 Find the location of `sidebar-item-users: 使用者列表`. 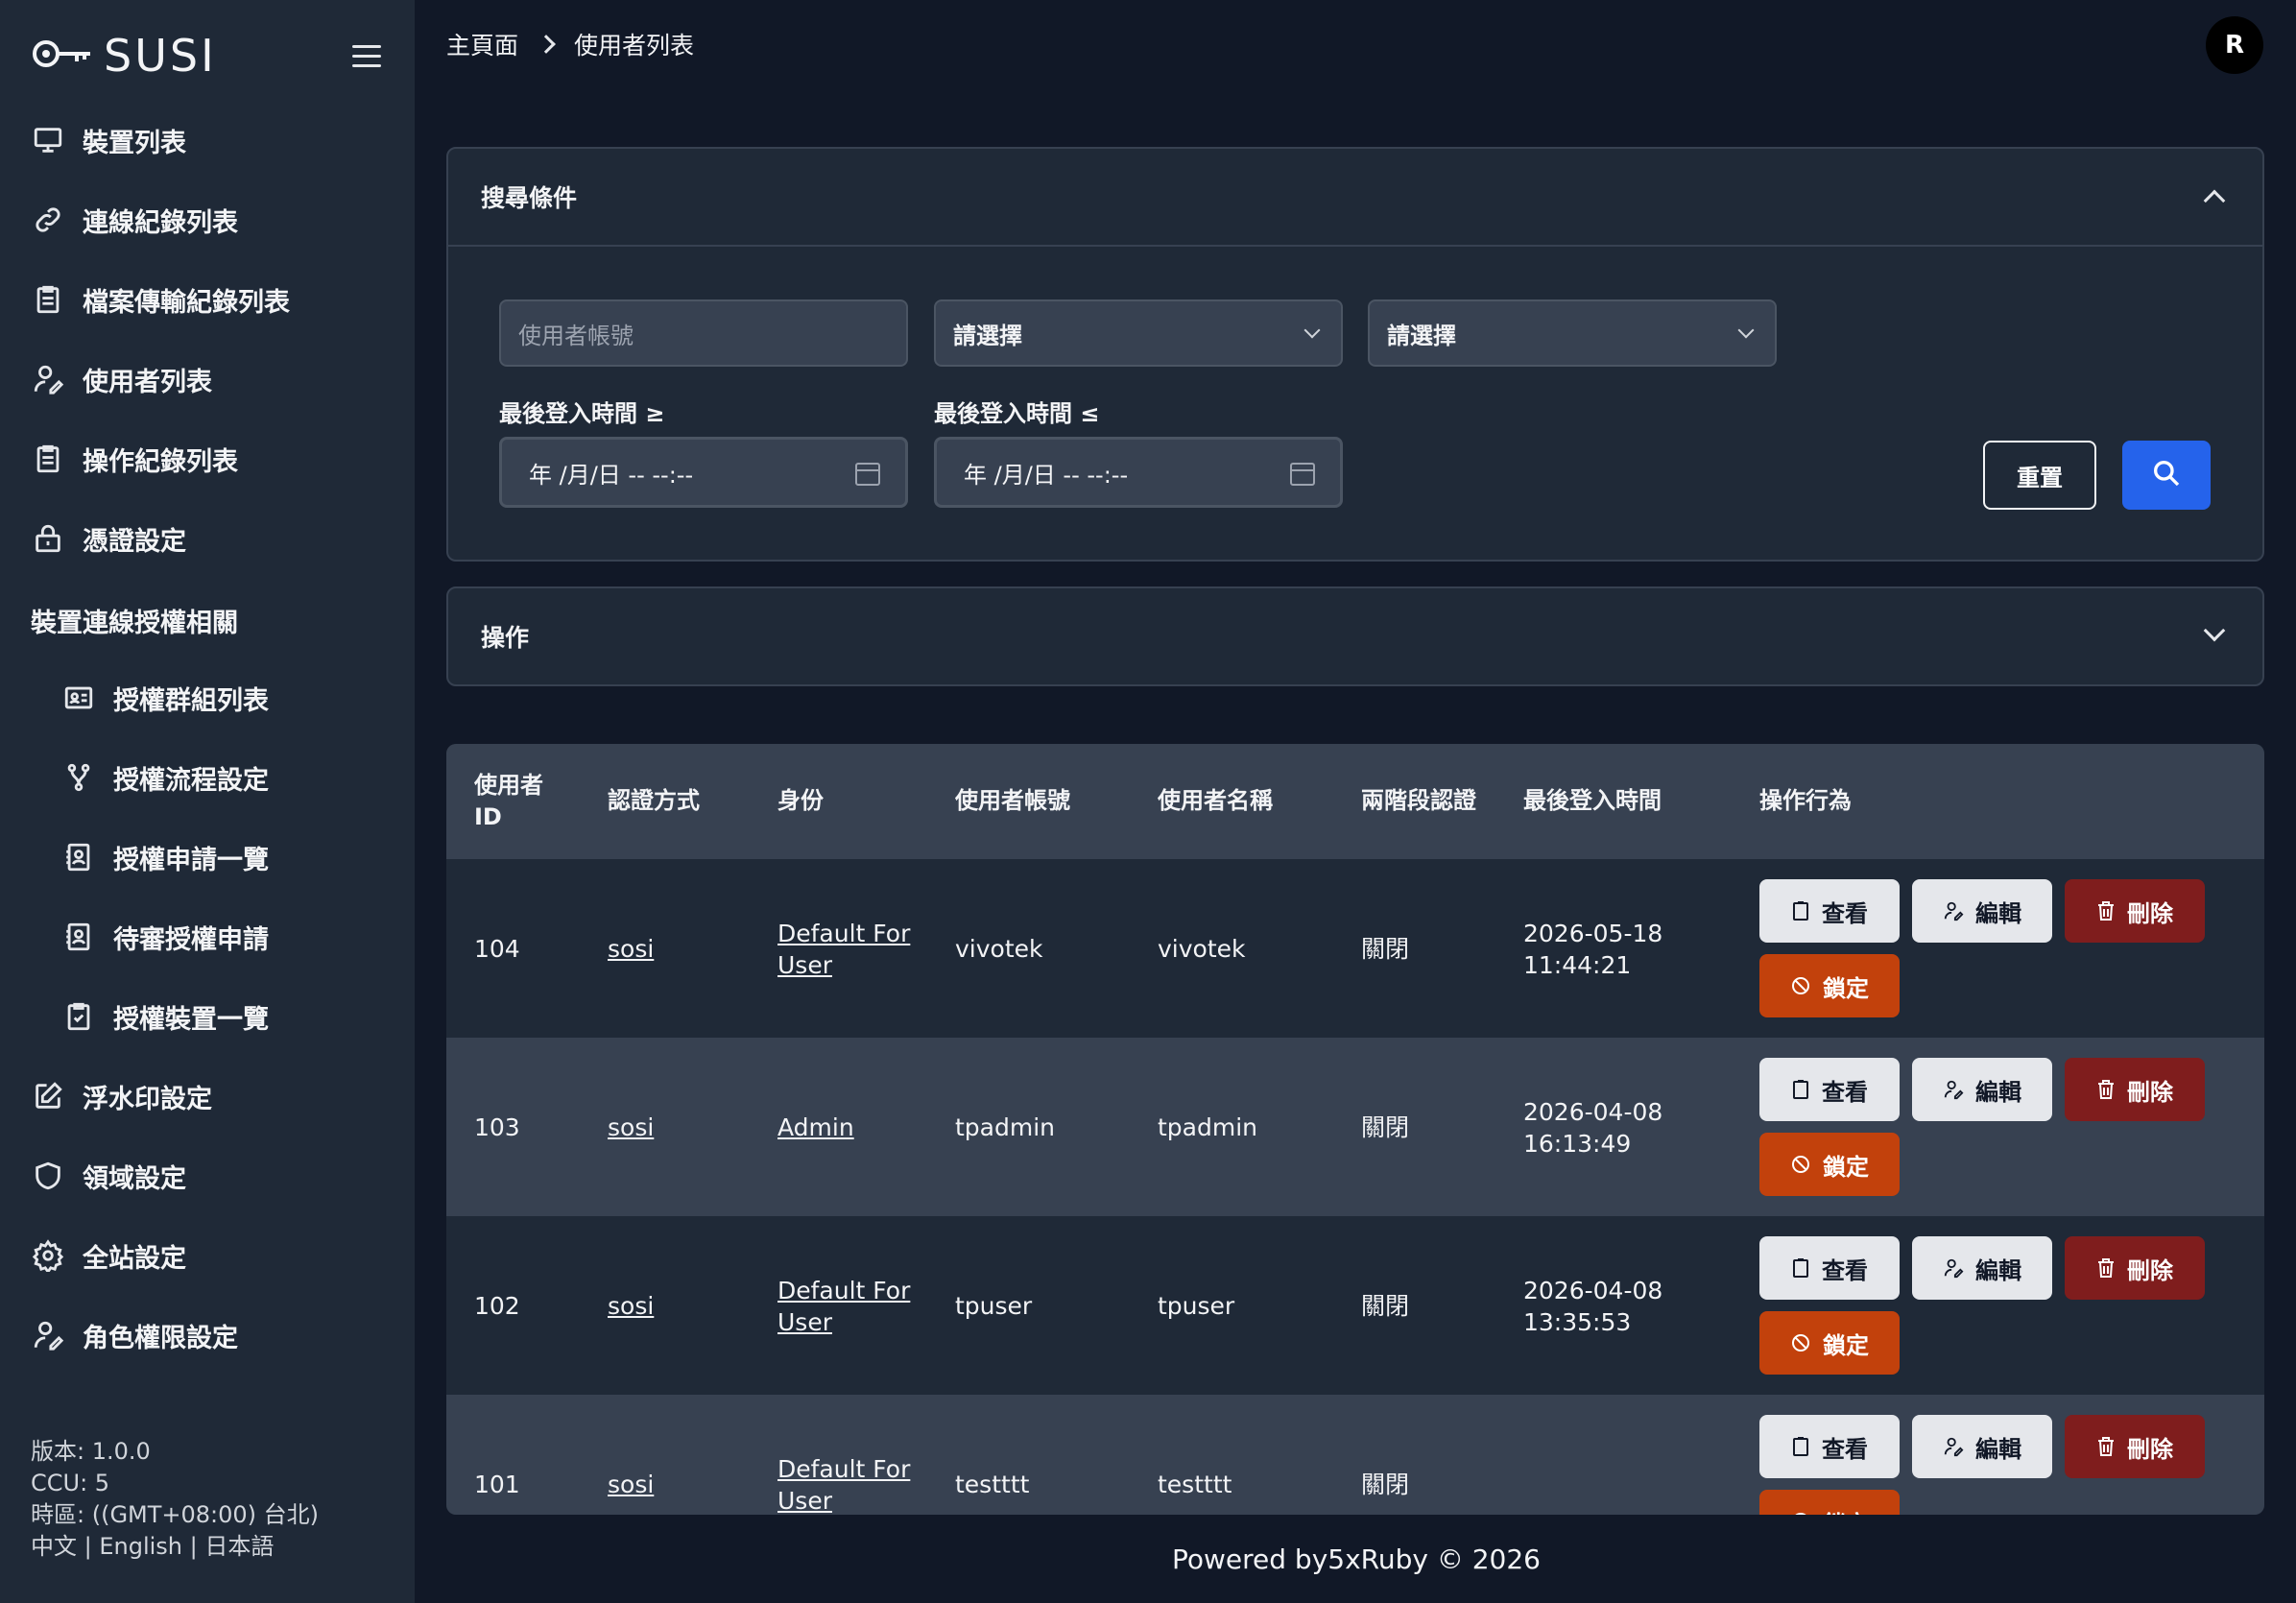

sidebar-item-users: 使用者列表 is located at coordinates (122, 379).